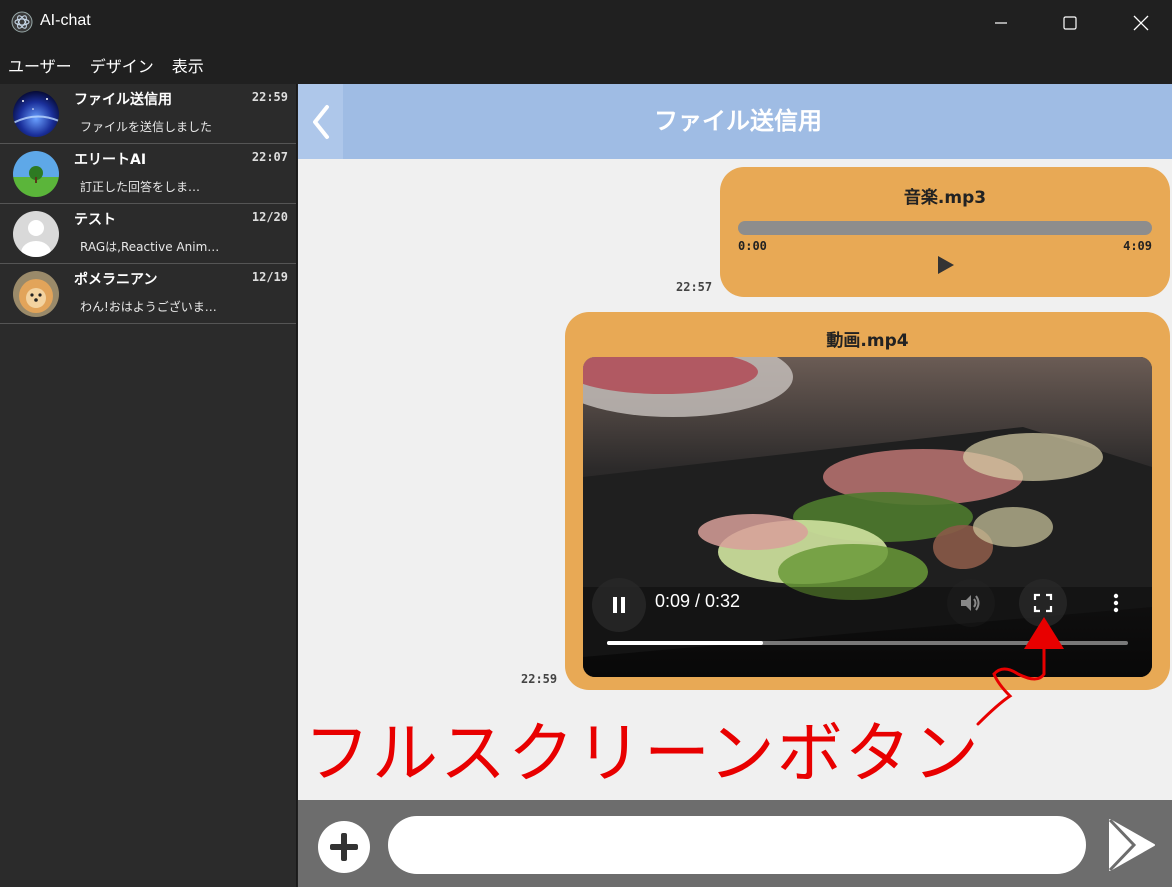  I want to click on more-vertical-icon, so click(1116, 603).